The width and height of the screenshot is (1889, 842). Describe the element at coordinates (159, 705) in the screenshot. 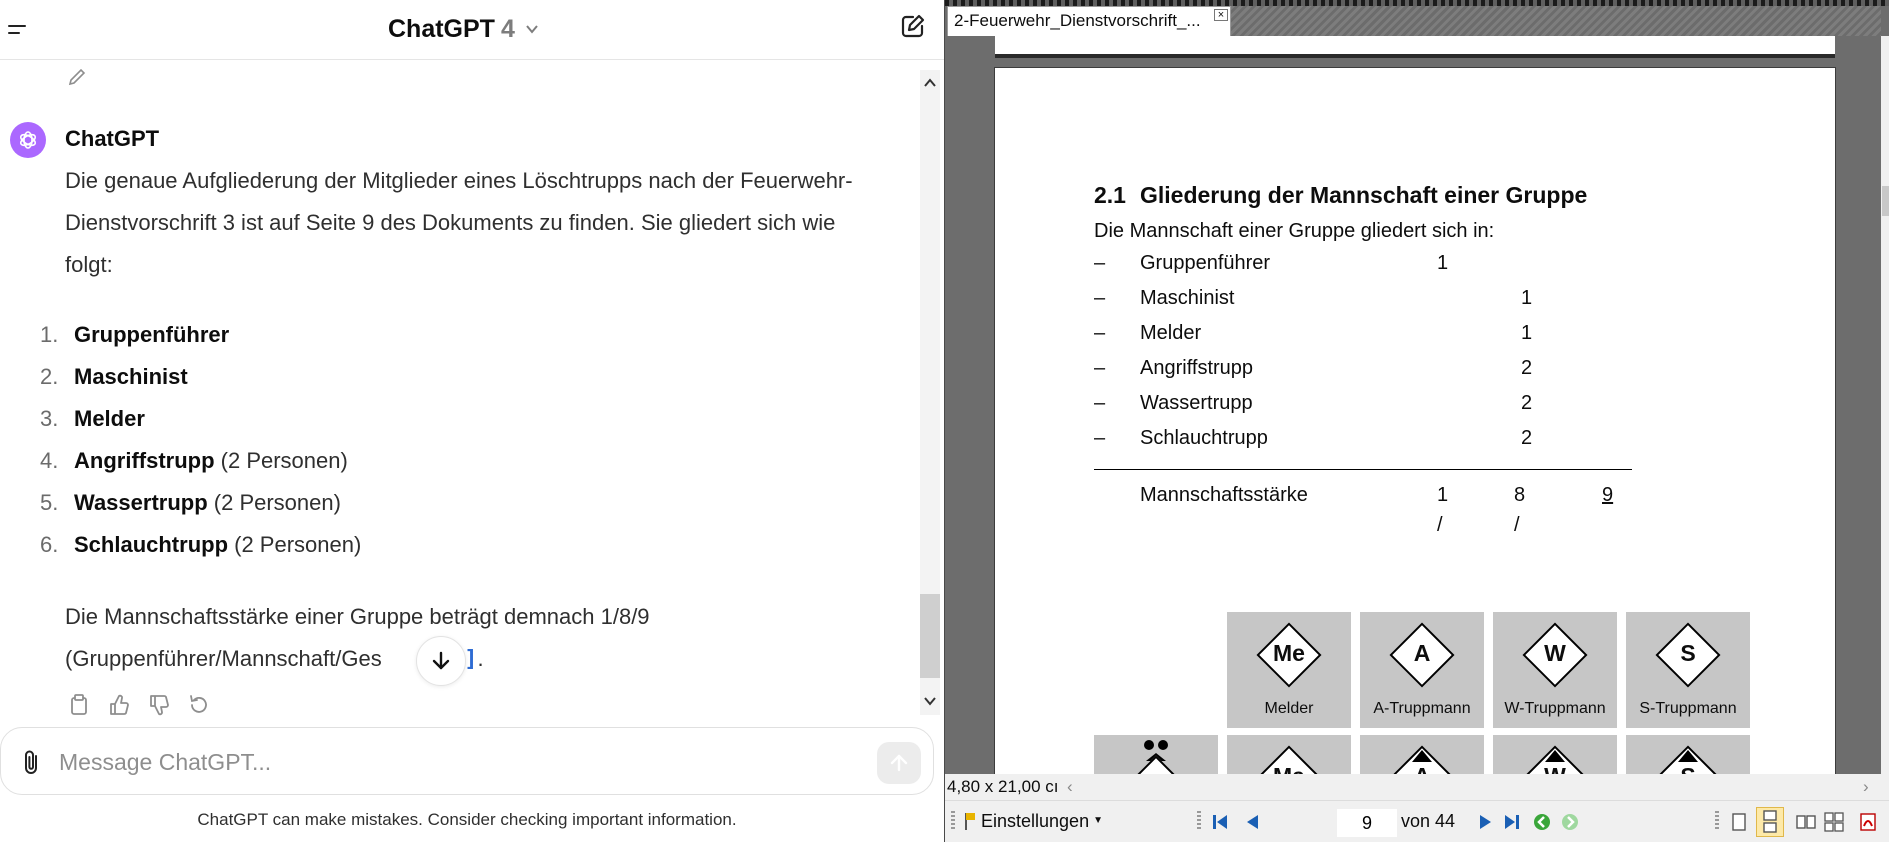

I see `thumbs-down-icon` at that location.